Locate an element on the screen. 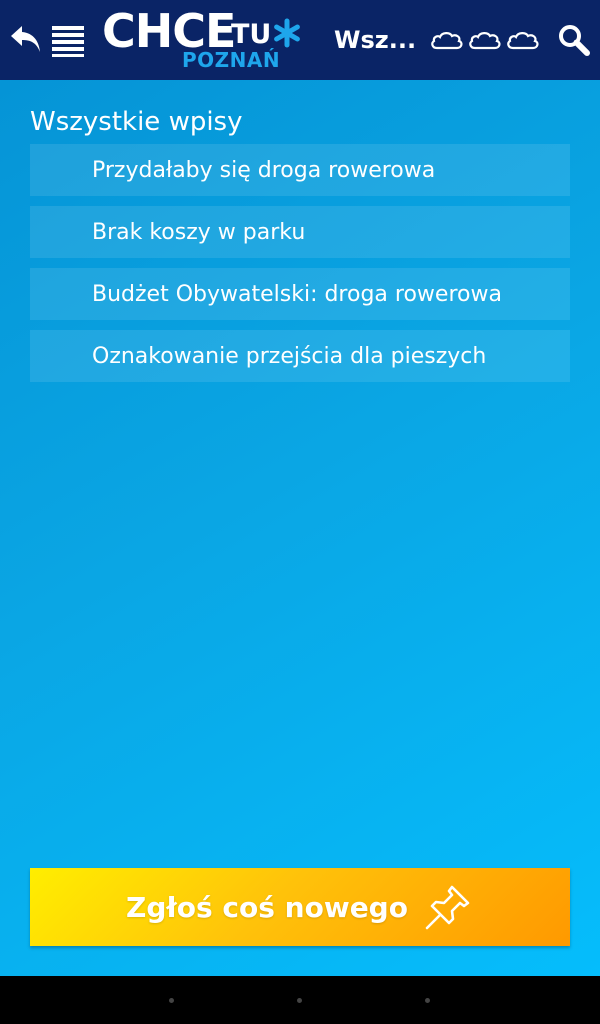 This screenshot has width=600, height=1024. search-icon is located at coordinates (574, 40).